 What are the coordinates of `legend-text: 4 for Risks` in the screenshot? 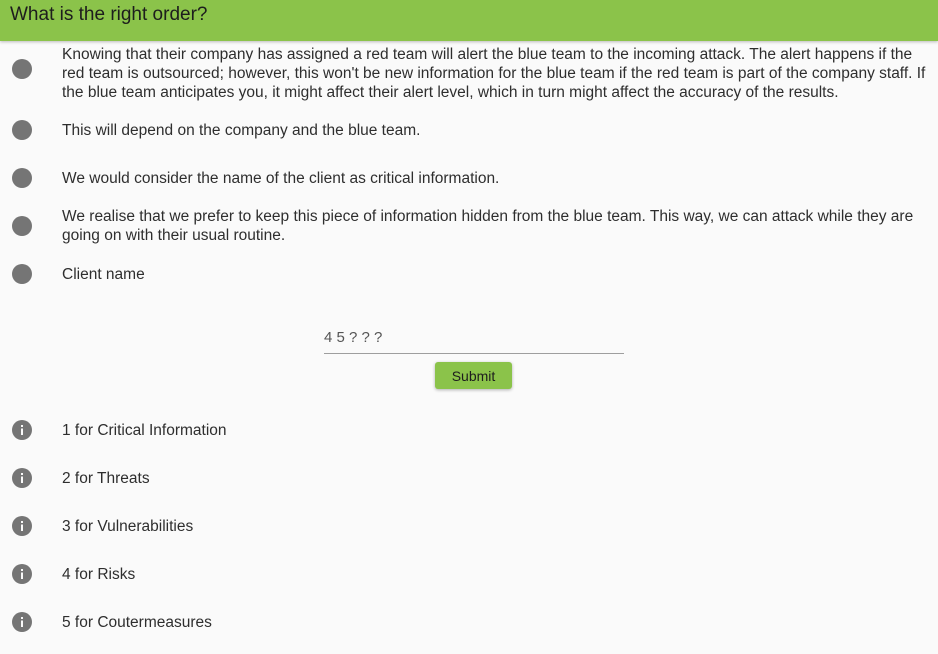 It's located at (99, 574).